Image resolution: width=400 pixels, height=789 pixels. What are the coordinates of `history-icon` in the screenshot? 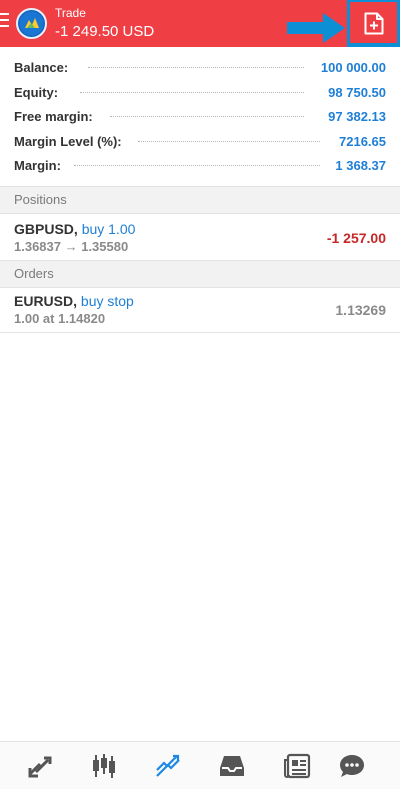 It's located at (232, 766).